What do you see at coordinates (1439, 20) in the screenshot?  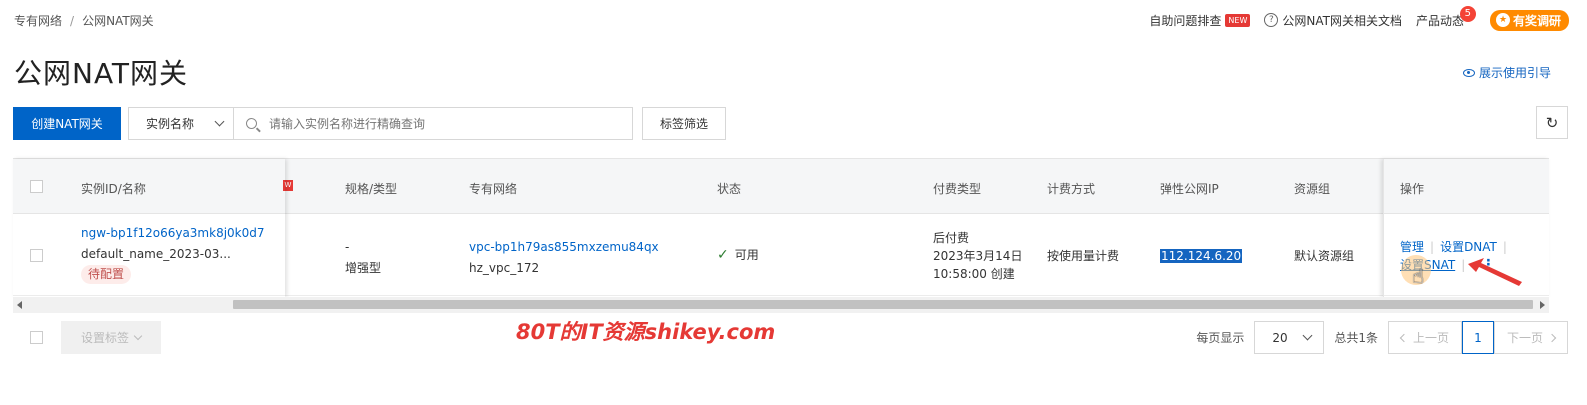 I see `product-news-label: 产品动态` at bounding box center [1439, 20].